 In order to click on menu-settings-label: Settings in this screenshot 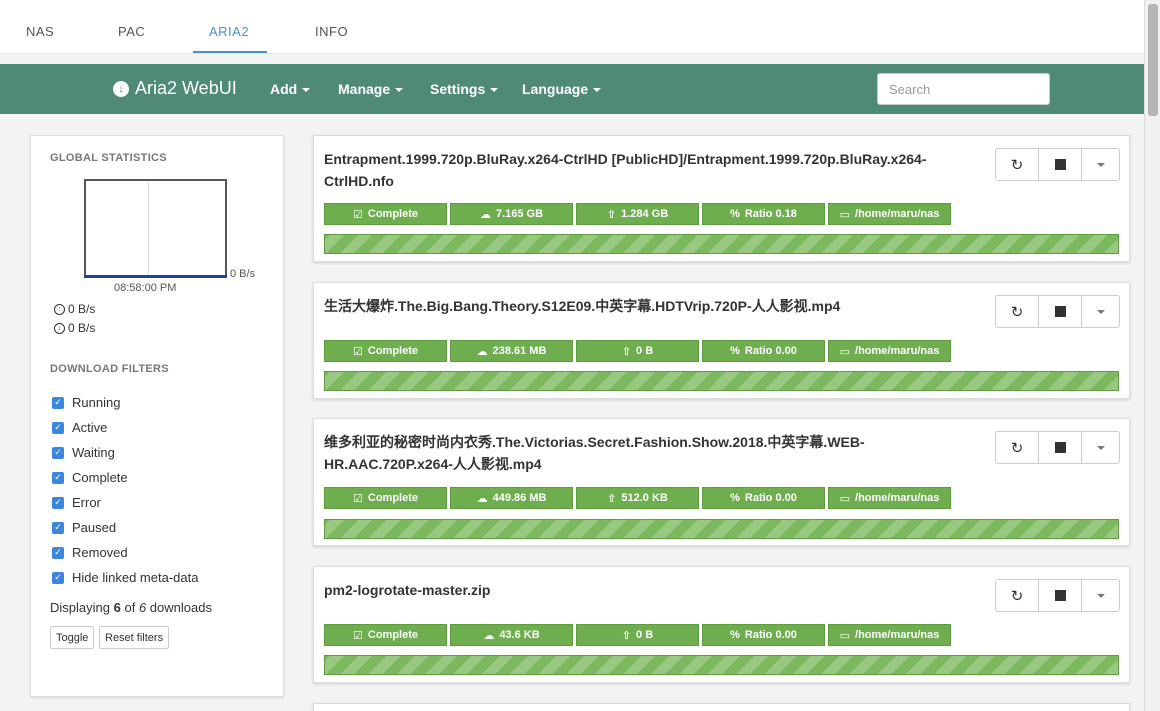, I will do `click(458, 89)`.